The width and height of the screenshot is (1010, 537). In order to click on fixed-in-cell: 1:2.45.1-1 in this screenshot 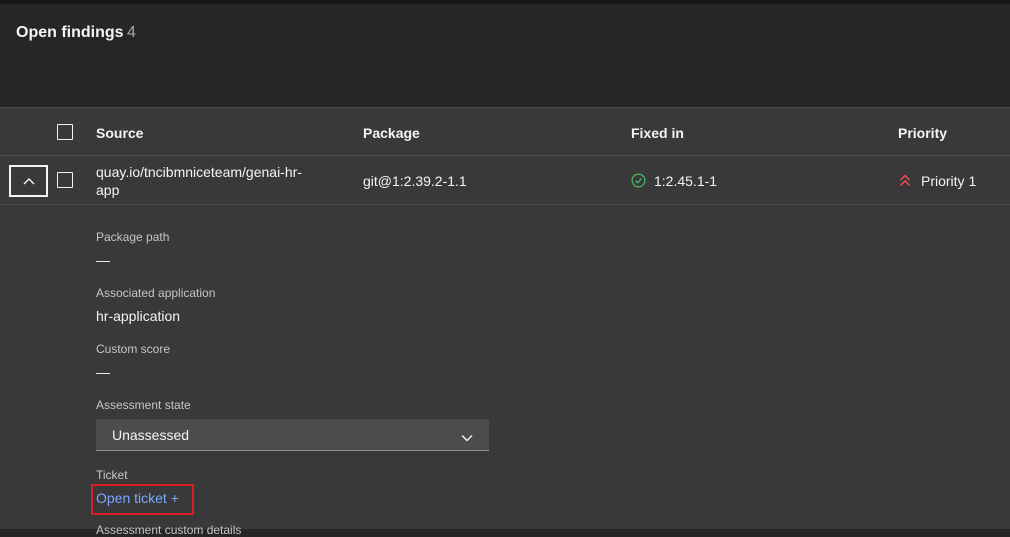, I will do `click(686, 181)`.